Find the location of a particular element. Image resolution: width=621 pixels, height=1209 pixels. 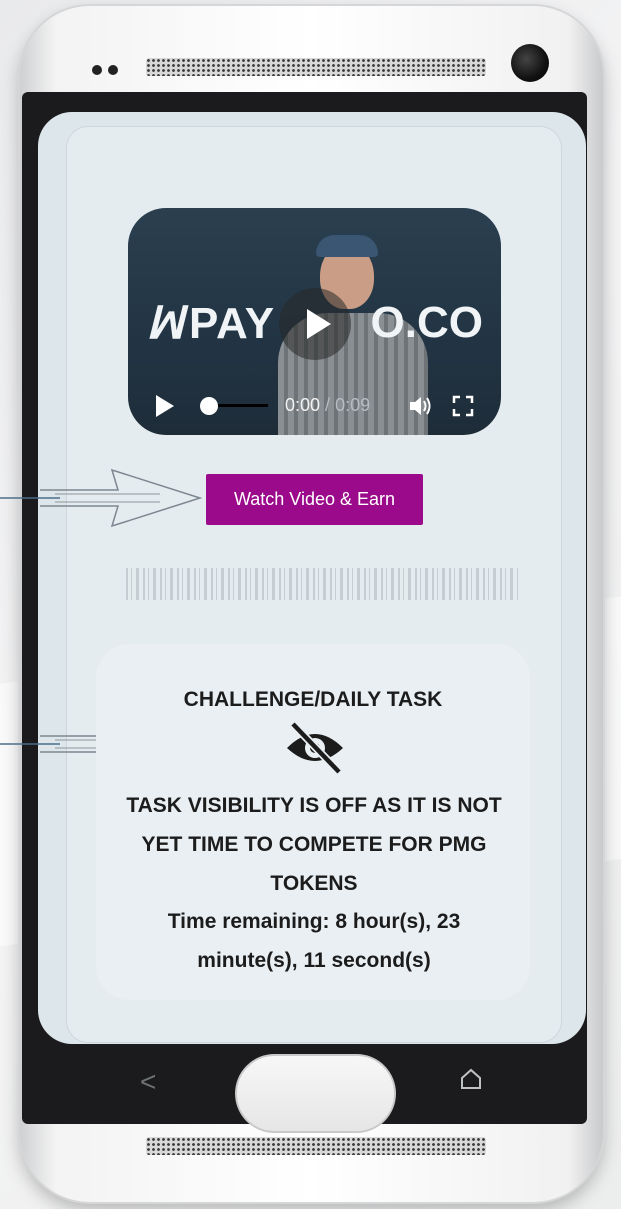

eye-slash-icon is located at coordinates (315, 748).